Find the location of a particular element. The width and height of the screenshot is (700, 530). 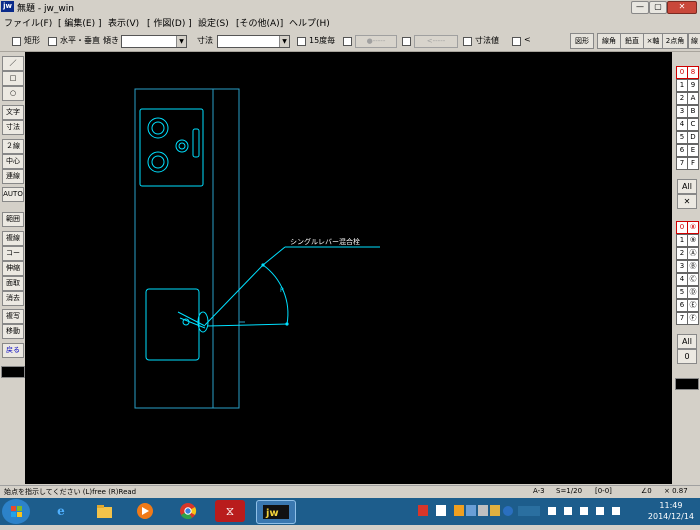

burner-small-inner is located at coordinates (182, 146).